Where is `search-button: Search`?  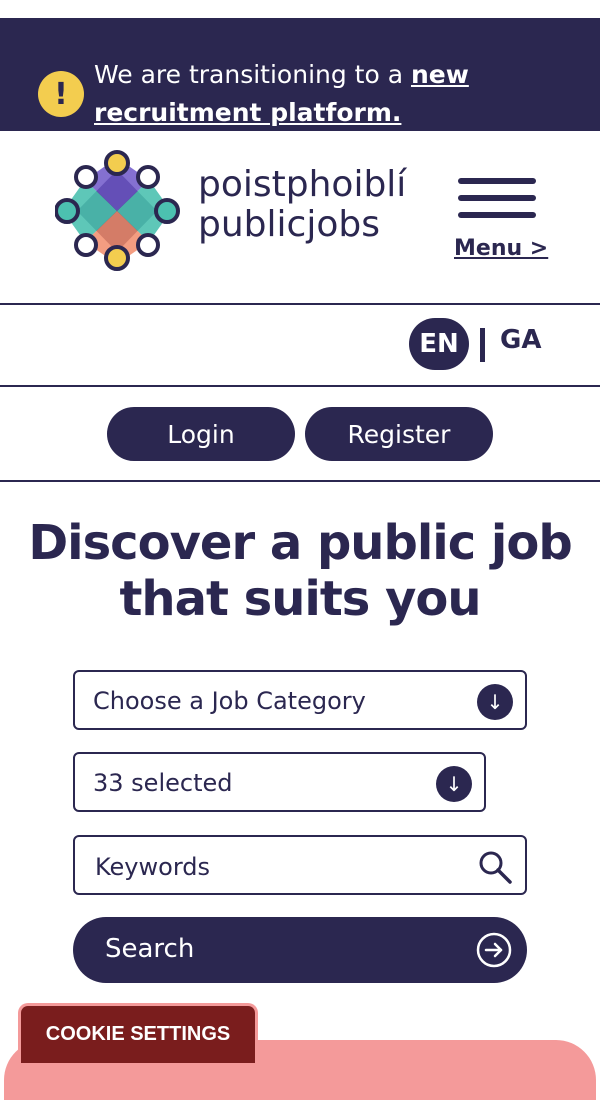
search-button: Search is located at coordinates (300, 950).